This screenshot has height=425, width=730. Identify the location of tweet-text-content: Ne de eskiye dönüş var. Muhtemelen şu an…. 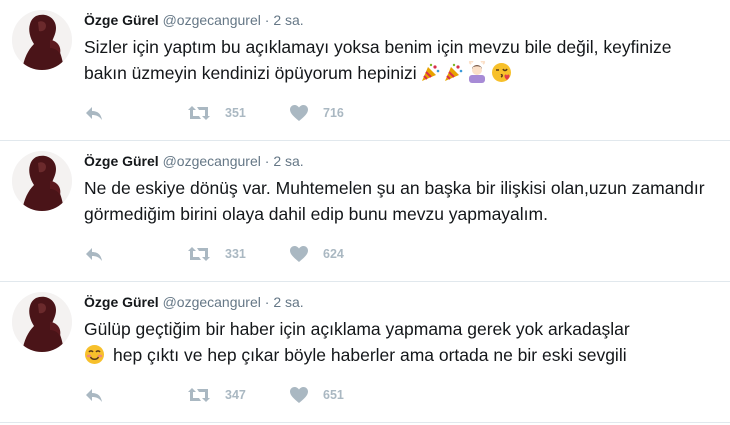
(394, 201).